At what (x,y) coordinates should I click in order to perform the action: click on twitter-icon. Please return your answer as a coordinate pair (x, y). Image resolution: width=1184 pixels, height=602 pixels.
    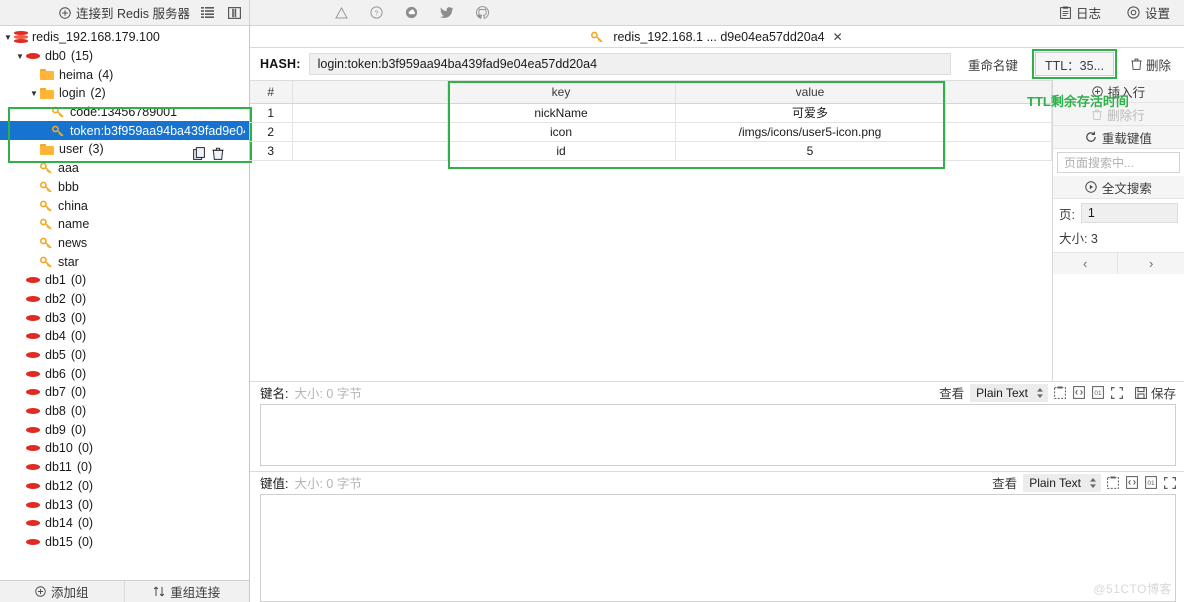
    Looking at the image, I should click on (447, 12).